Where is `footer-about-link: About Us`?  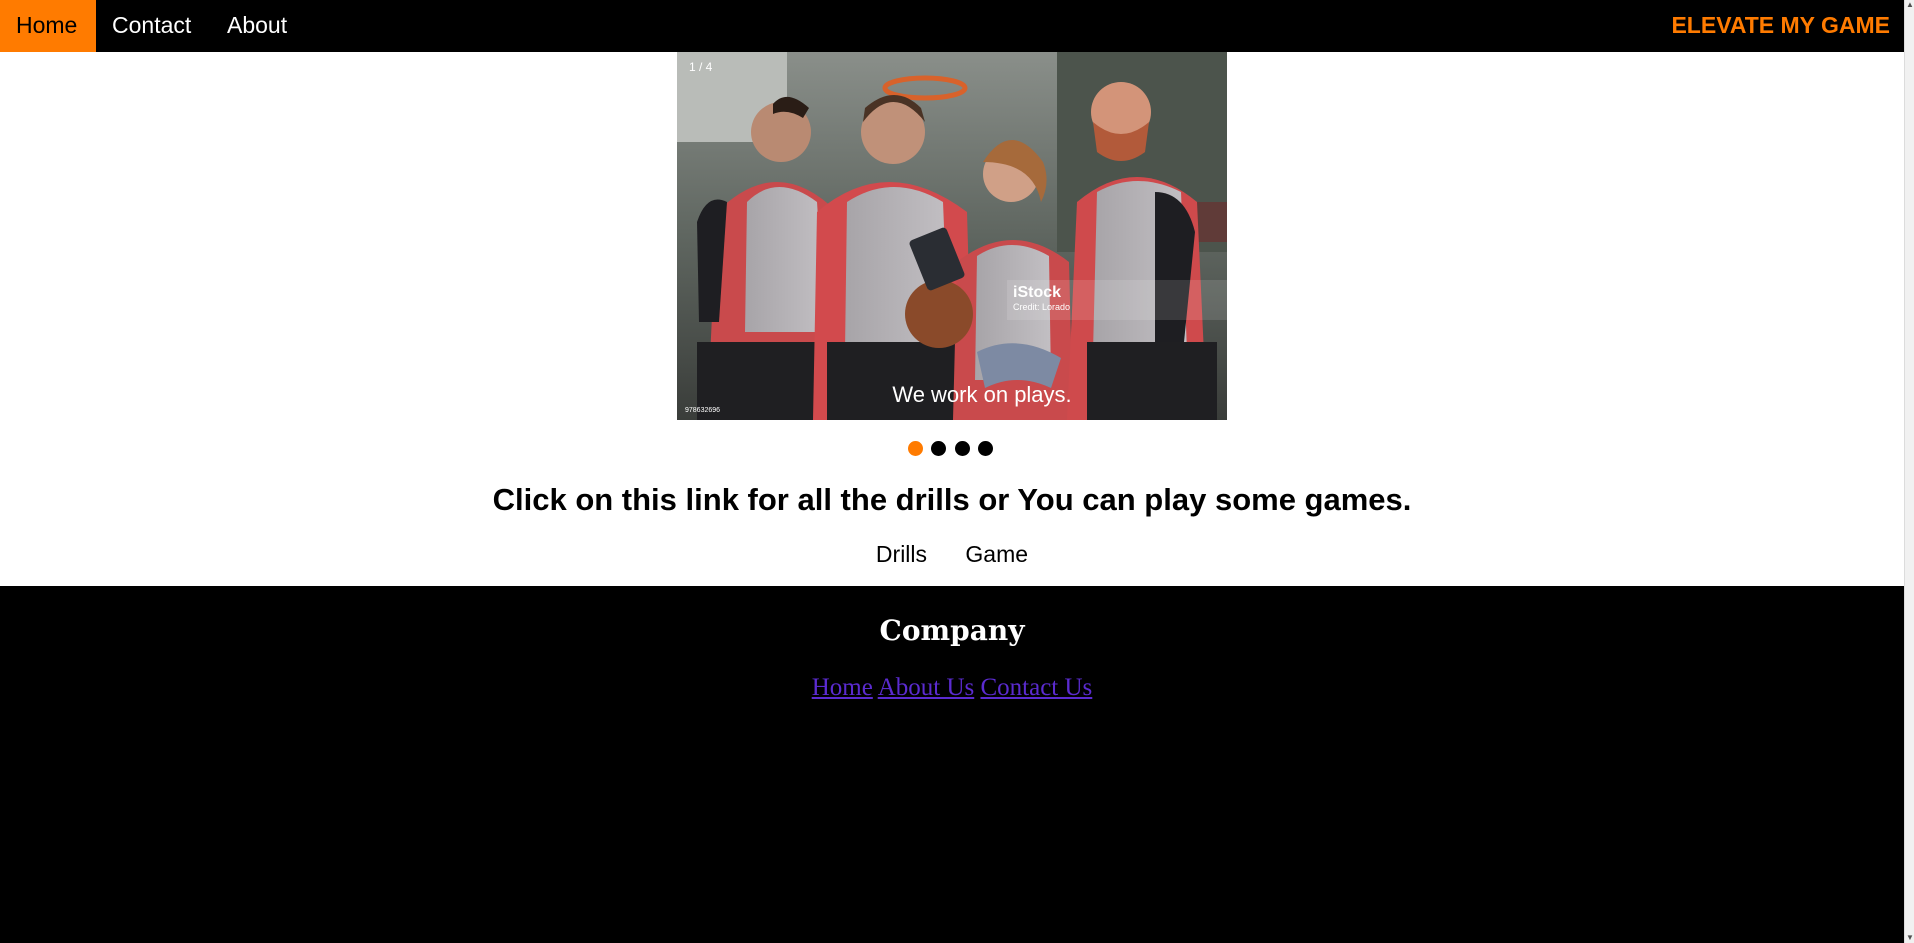 footer-about-link: About Us is located at coordinates (926, 687).